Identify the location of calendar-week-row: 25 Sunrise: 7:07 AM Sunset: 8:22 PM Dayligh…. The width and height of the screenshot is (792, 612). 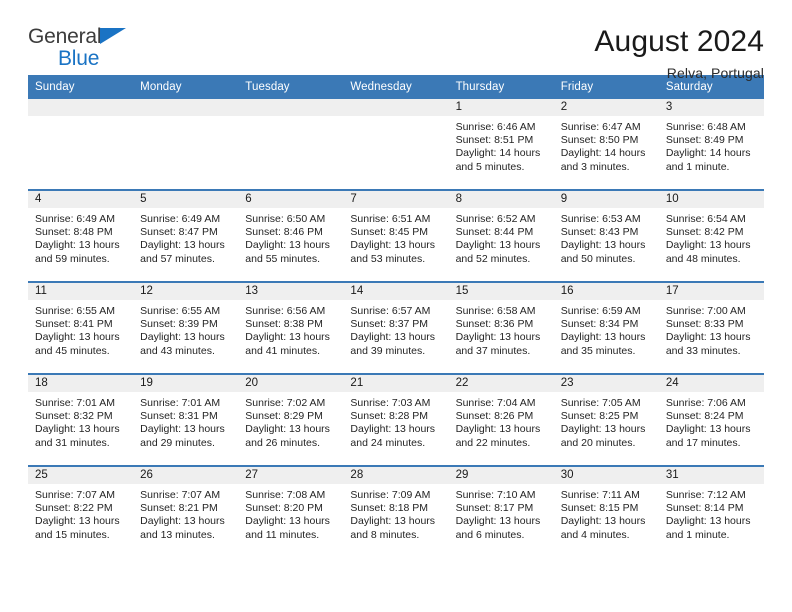
(396, 511).